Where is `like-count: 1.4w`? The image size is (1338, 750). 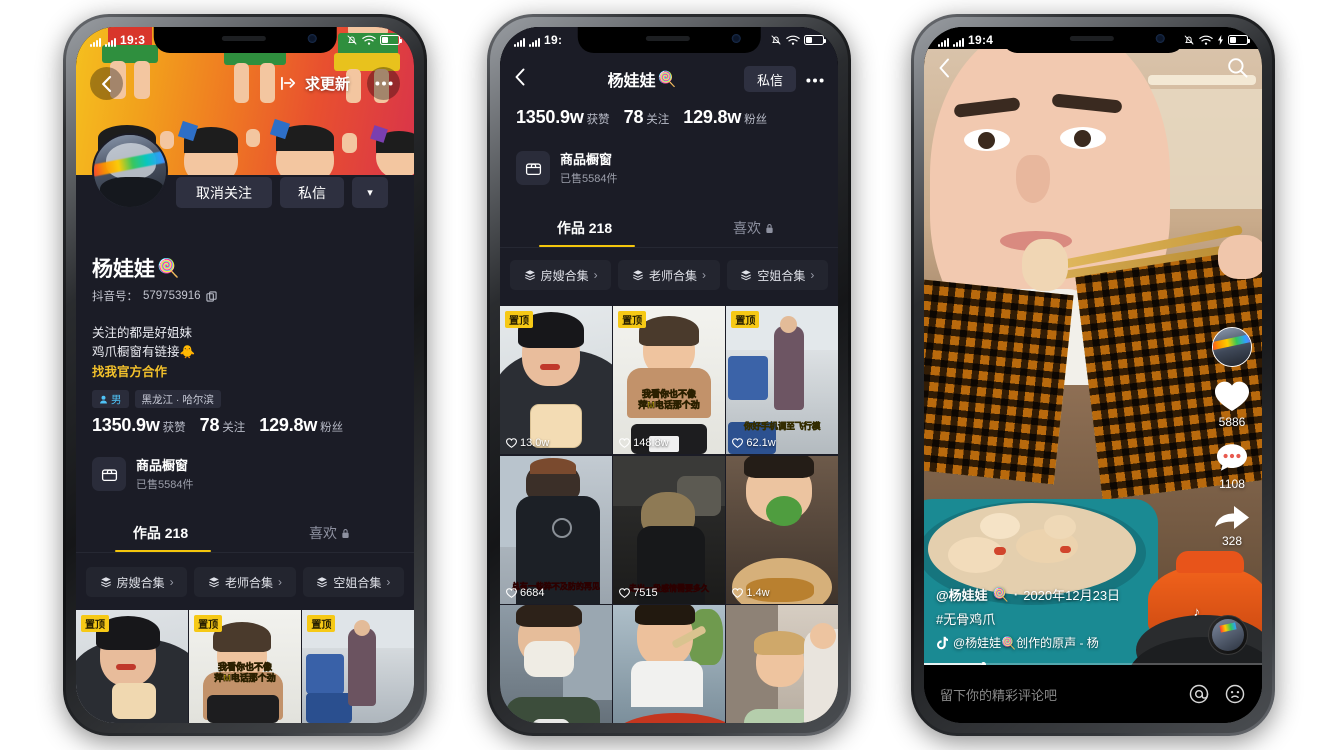
like-count: 1.4w is located at coordinates (751, 593).